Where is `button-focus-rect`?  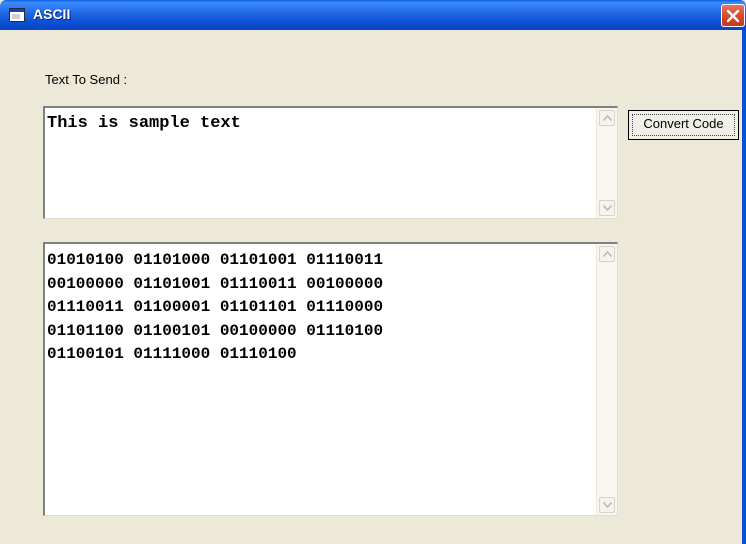 button-focus-rect is located at coordinates (683, 125).